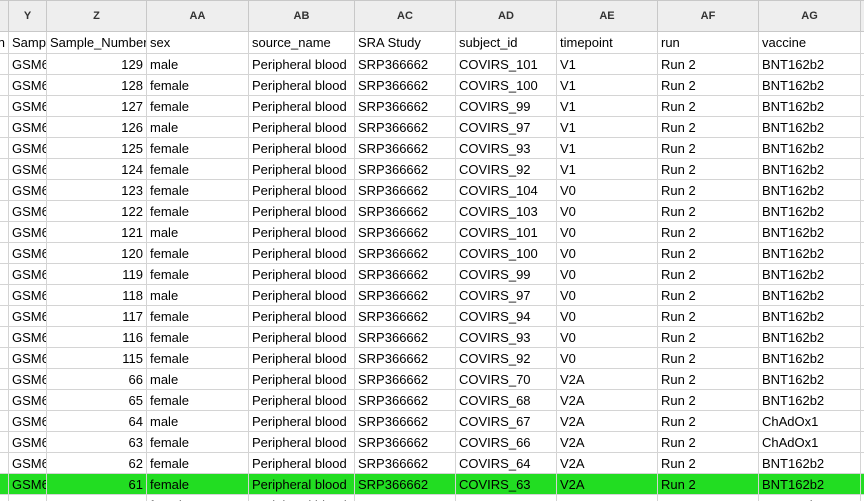  What do you see at coordinates (506, 148) in the screenshot?
I see `cell-subject-id: COVIRS_93` at bounding box center [506, 148].